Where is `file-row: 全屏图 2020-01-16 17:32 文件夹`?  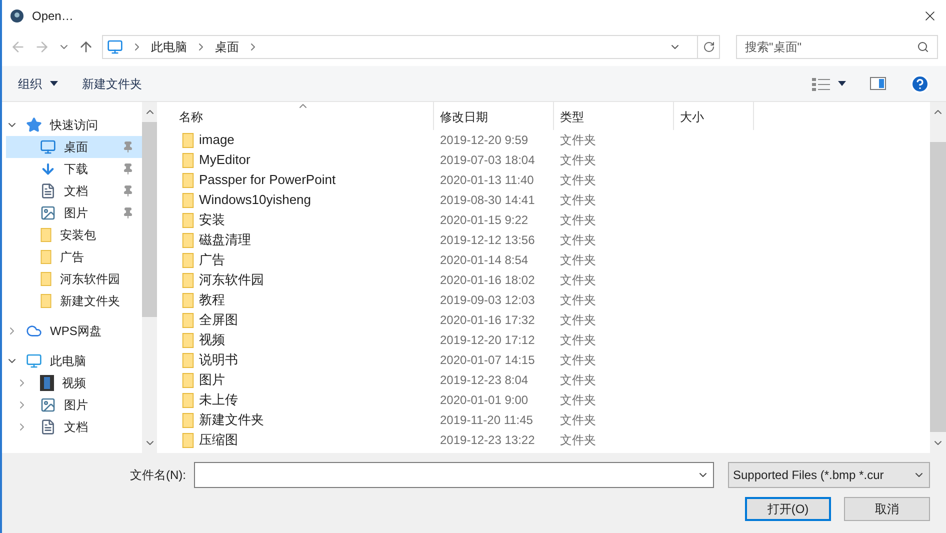
file-row: 全屏图 2020-01-16 17:32 文件夹 is located at coordinates (543, 320).